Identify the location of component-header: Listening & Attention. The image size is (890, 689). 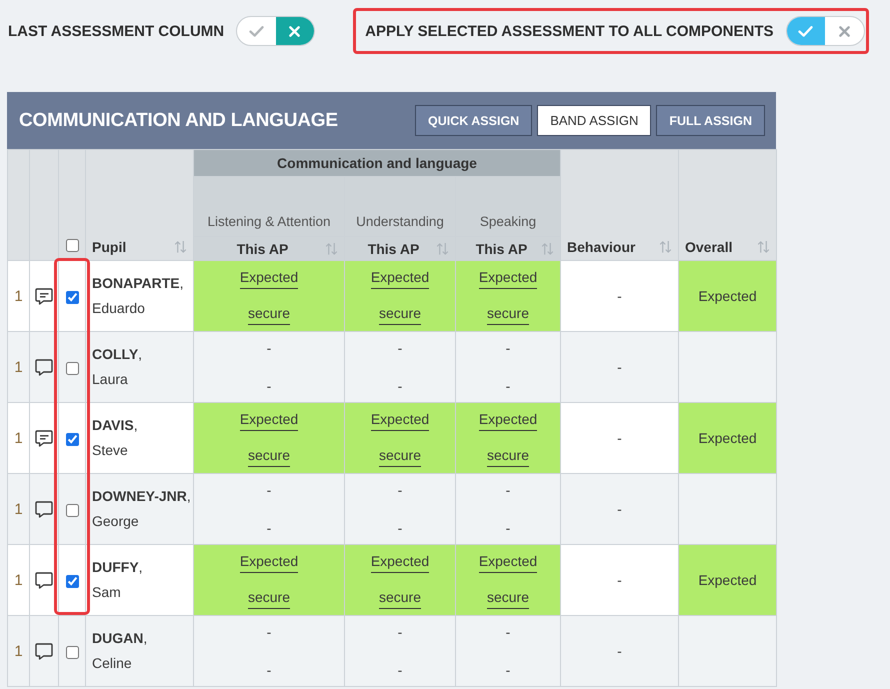
(269, 206).